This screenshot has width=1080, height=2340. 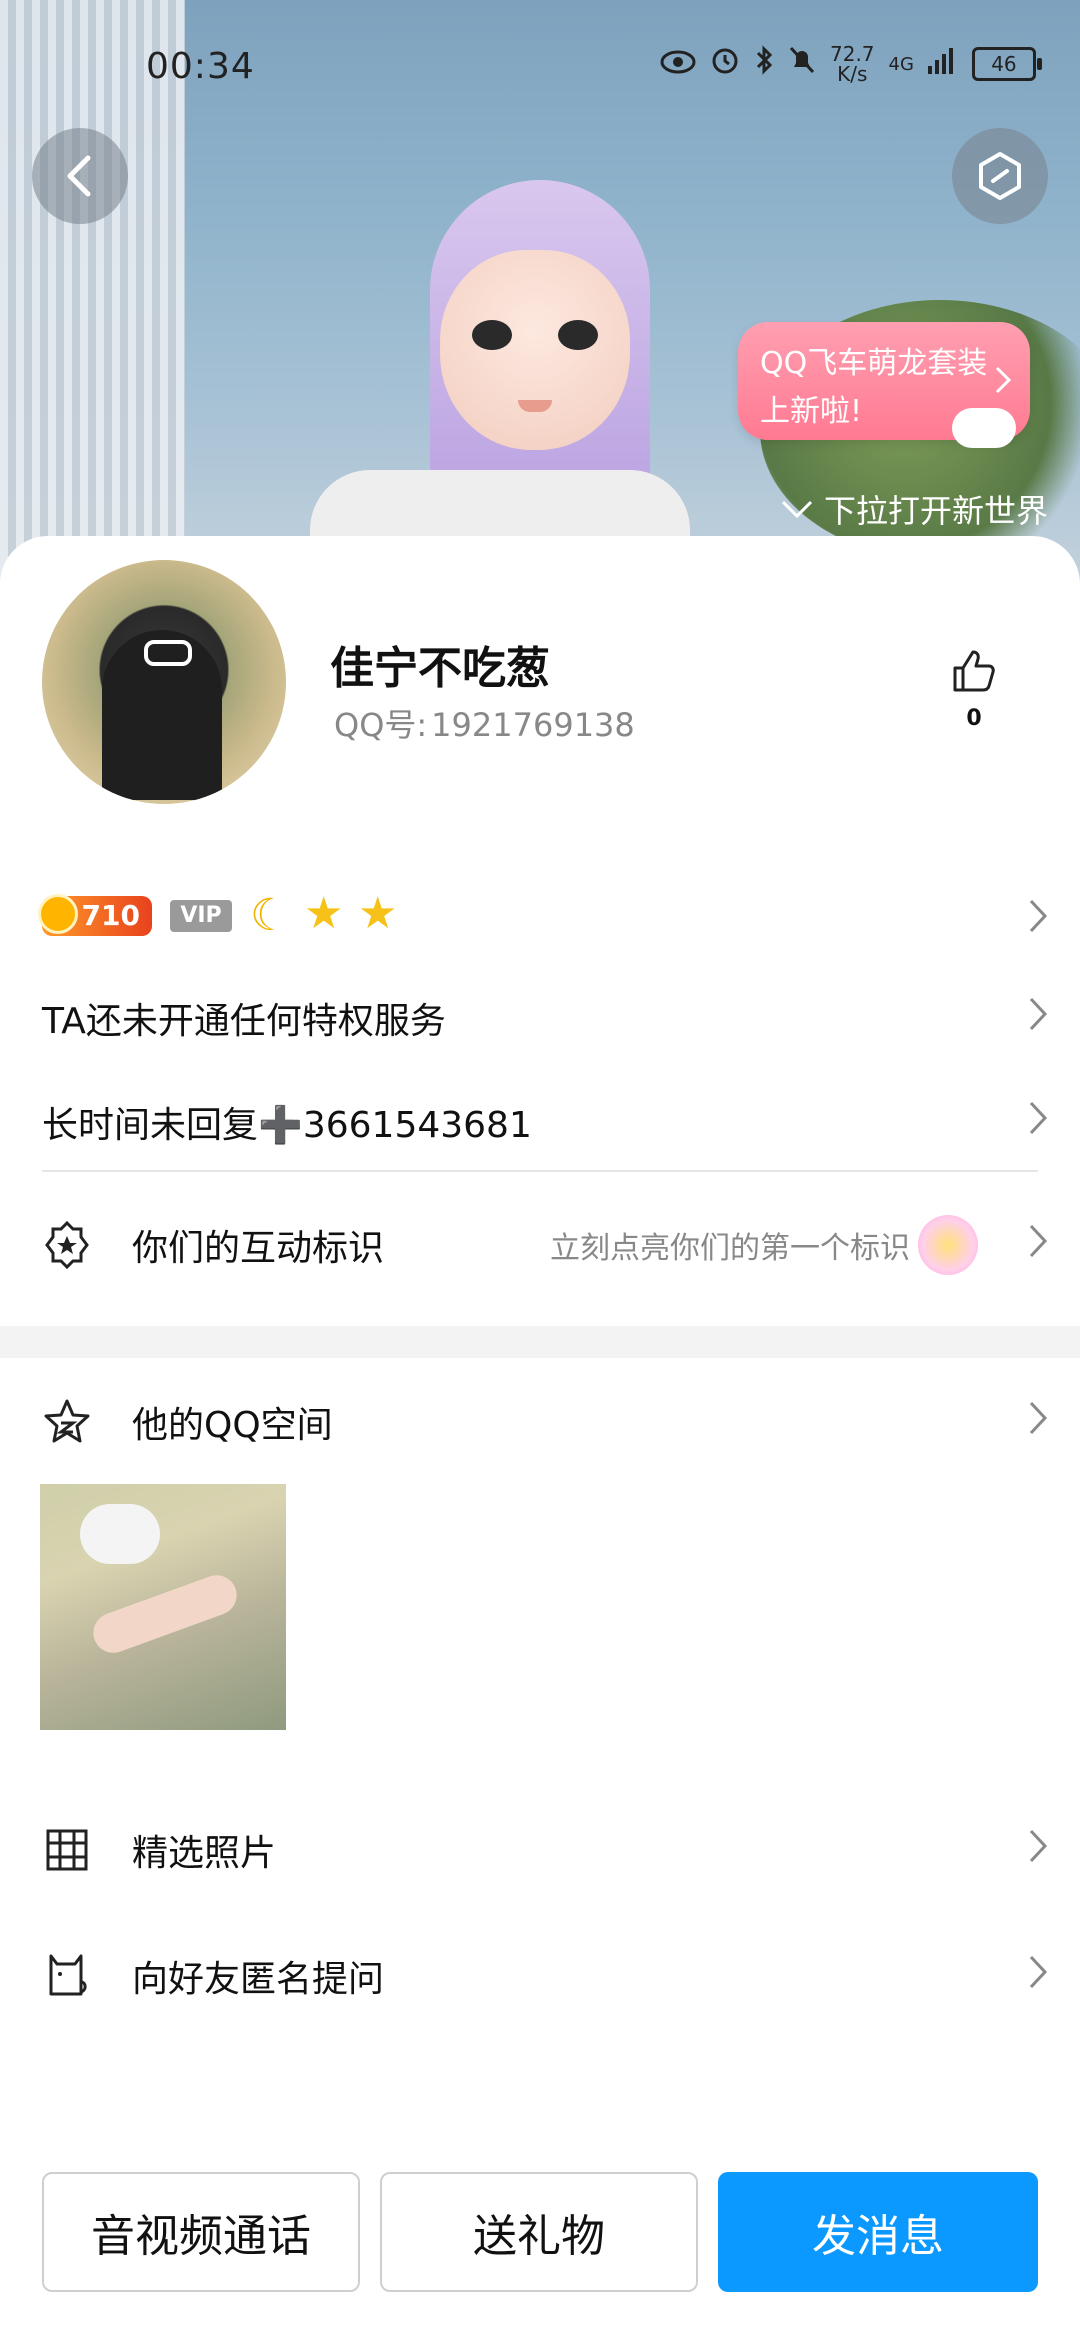 I want to click on profile-name: 佳宁不吃葱, so click(x=440, y=668).